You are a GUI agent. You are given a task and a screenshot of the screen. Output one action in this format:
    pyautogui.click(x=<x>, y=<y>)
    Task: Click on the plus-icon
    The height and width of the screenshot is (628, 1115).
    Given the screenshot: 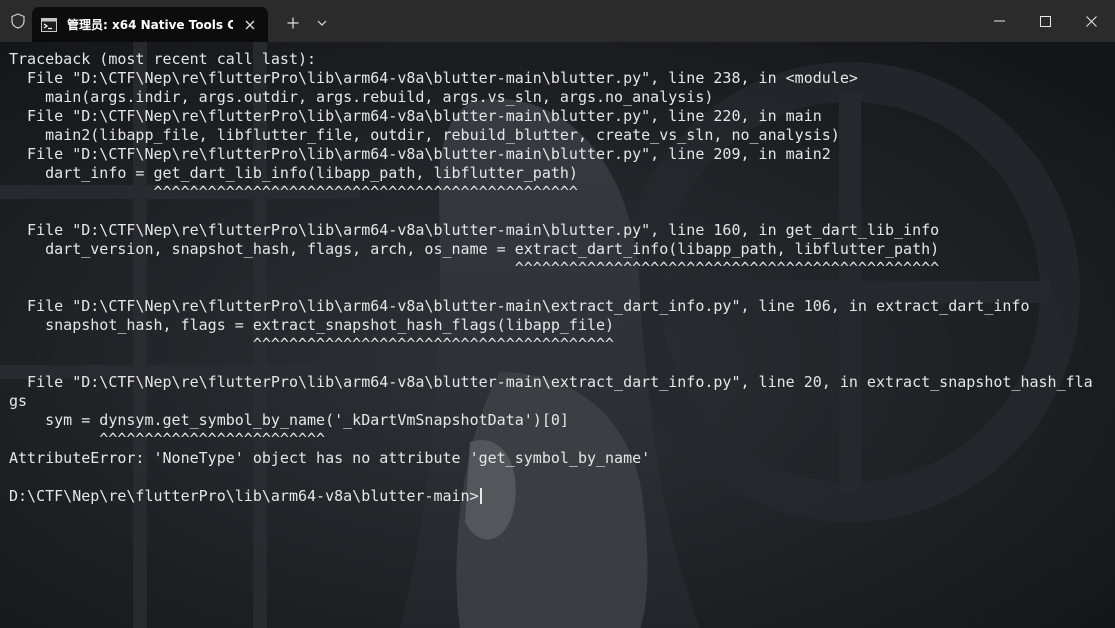 What is the action you would take?
    pyautogui.click(x=293, y=23)
    